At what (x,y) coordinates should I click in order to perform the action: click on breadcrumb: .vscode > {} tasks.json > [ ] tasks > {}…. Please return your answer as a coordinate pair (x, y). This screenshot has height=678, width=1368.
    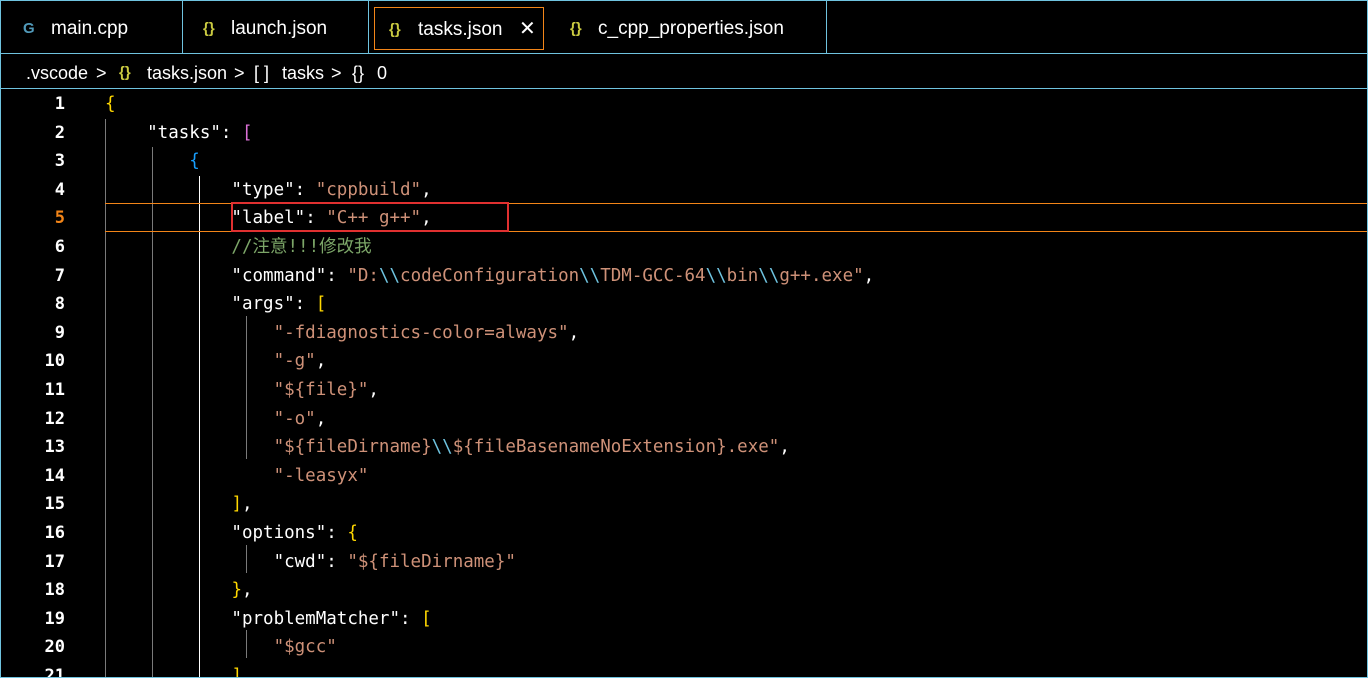
    Looking at the image, I should click on (684, 72).